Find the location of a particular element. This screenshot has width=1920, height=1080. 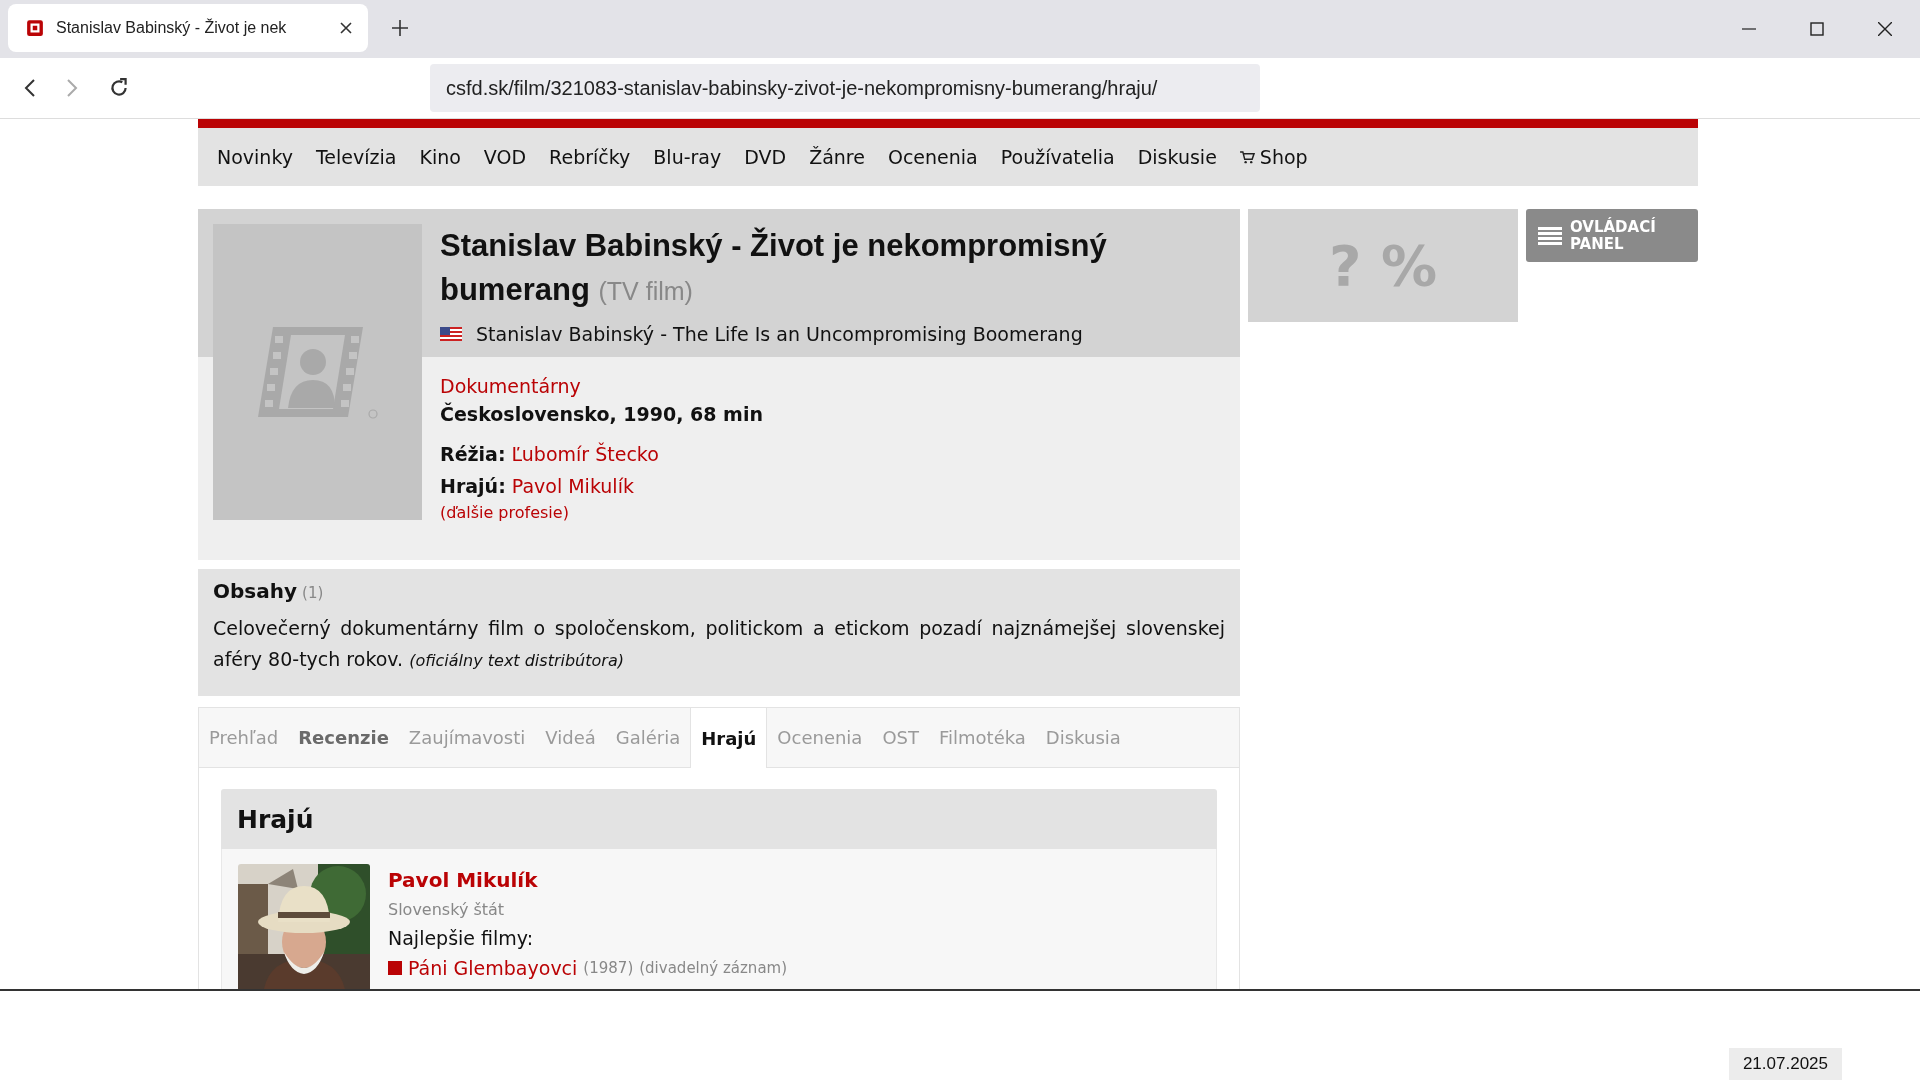

film-origin: Československo, 1990, 68 min is located at coordinates (601, 414).